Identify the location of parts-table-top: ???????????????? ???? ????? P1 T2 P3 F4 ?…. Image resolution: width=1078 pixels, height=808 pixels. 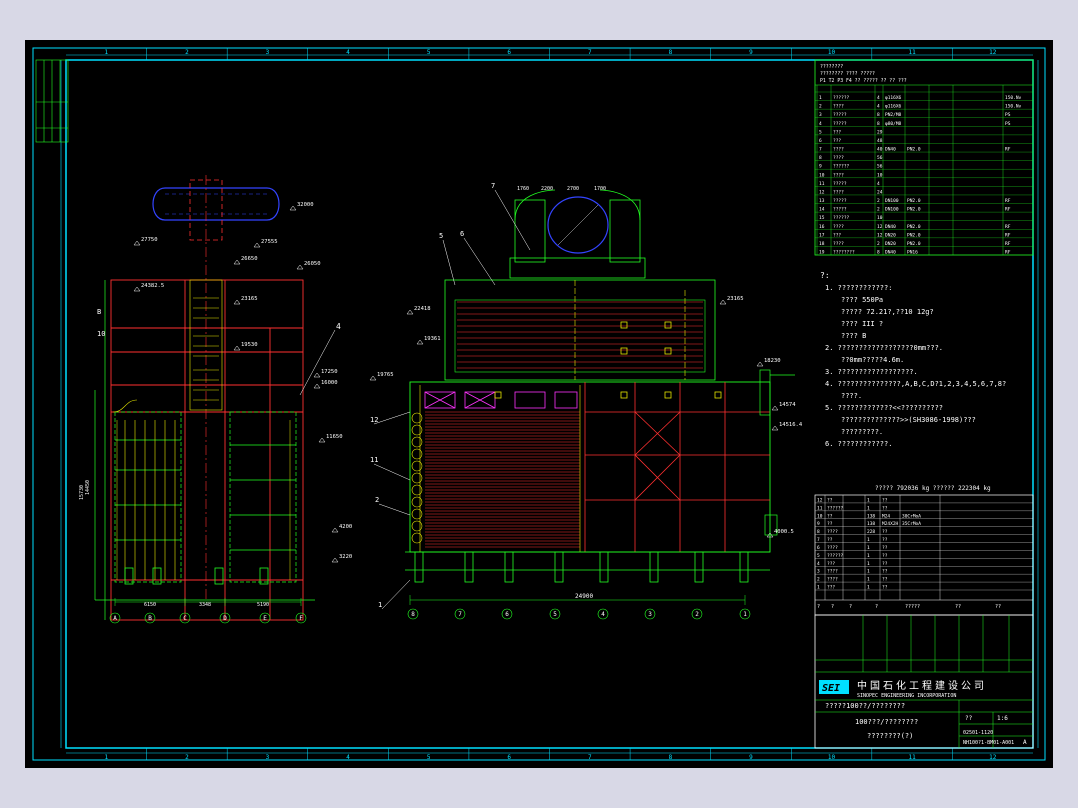
(924, 157).